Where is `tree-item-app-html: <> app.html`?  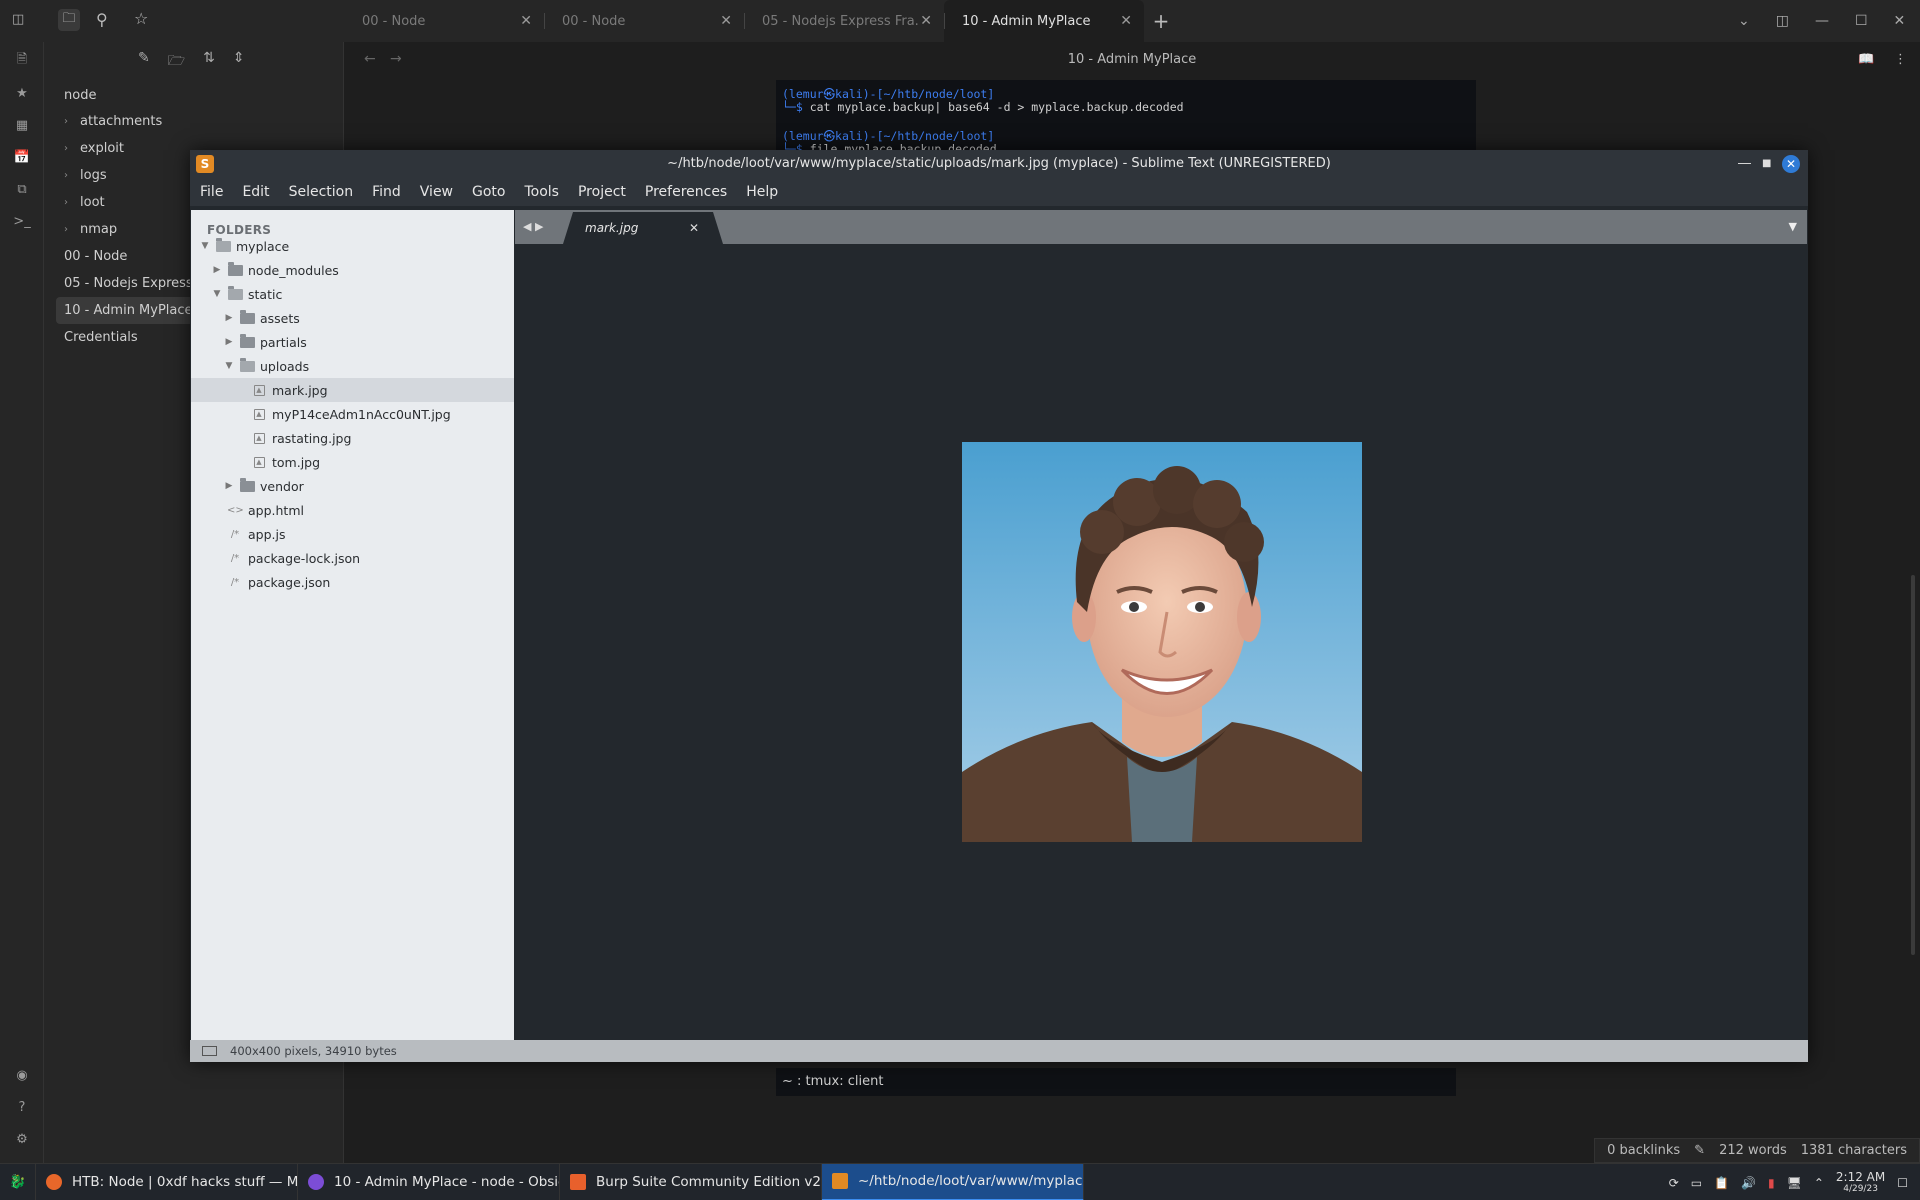
tree-item-app-html: <> app.html is located at coordinates (352, 510).